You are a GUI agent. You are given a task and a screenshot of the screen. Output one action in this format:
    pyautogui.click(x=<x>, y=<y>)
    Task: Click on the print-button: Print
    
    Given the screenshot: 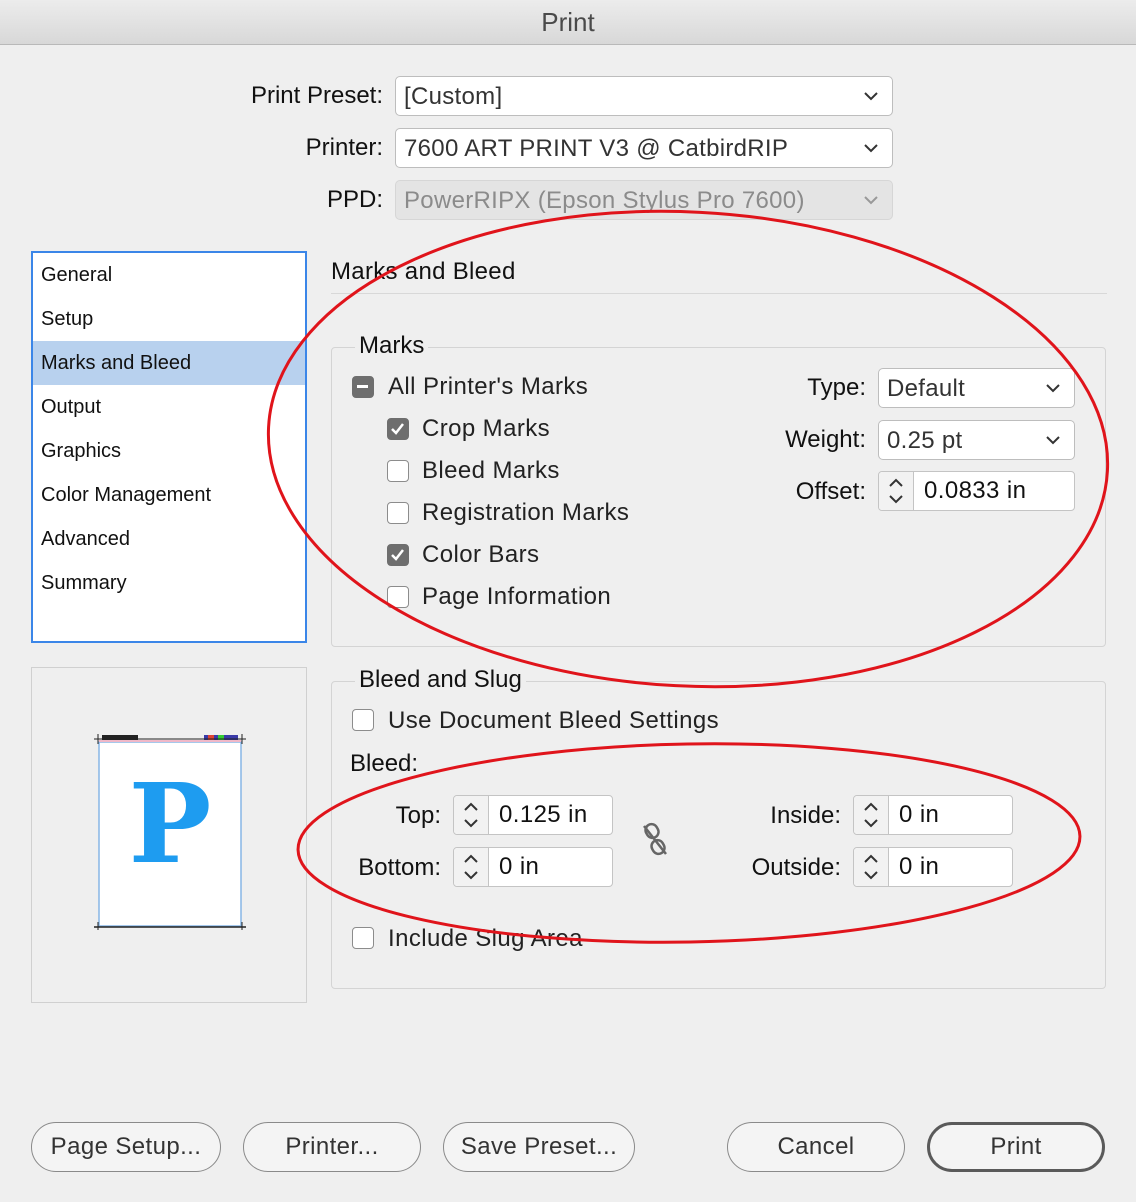 What is the action you would take?
    pyautogui.click(x=1016, y=1147)
    